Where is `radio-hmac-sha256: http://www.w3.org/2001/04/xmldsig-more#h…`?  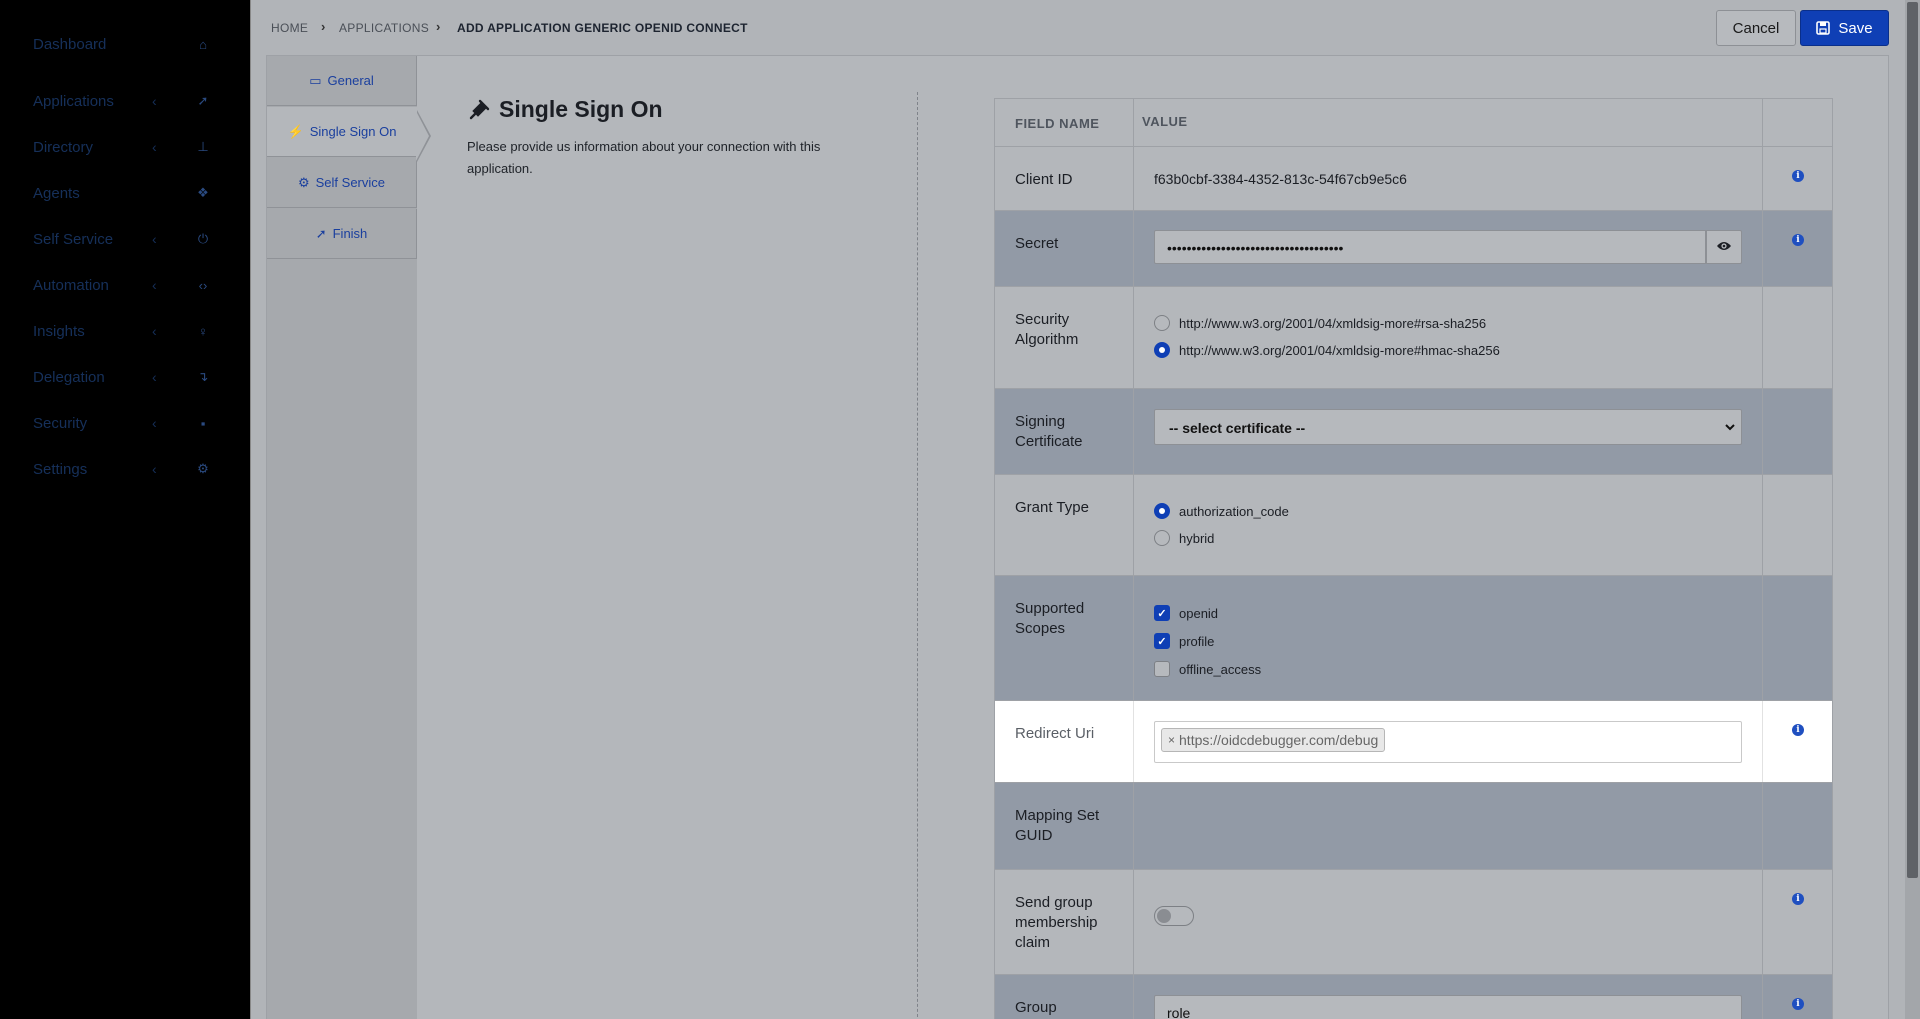 radio-hmac-sha256: http://www.w3.org/2001/04/xmldsig-more#h… is located at coordinates (1327, 350).